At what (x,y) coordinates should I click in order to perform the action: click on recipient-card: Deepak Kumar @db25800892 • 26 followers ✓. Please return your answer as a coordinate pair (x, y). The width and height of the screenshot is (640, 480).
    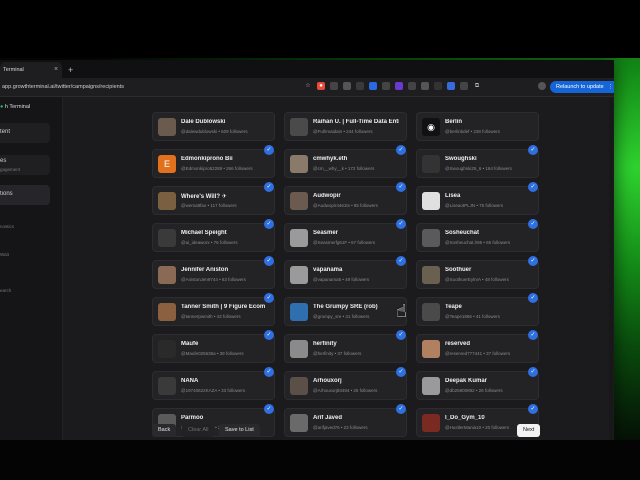
    Looking at the image, I should click on (477, 383).